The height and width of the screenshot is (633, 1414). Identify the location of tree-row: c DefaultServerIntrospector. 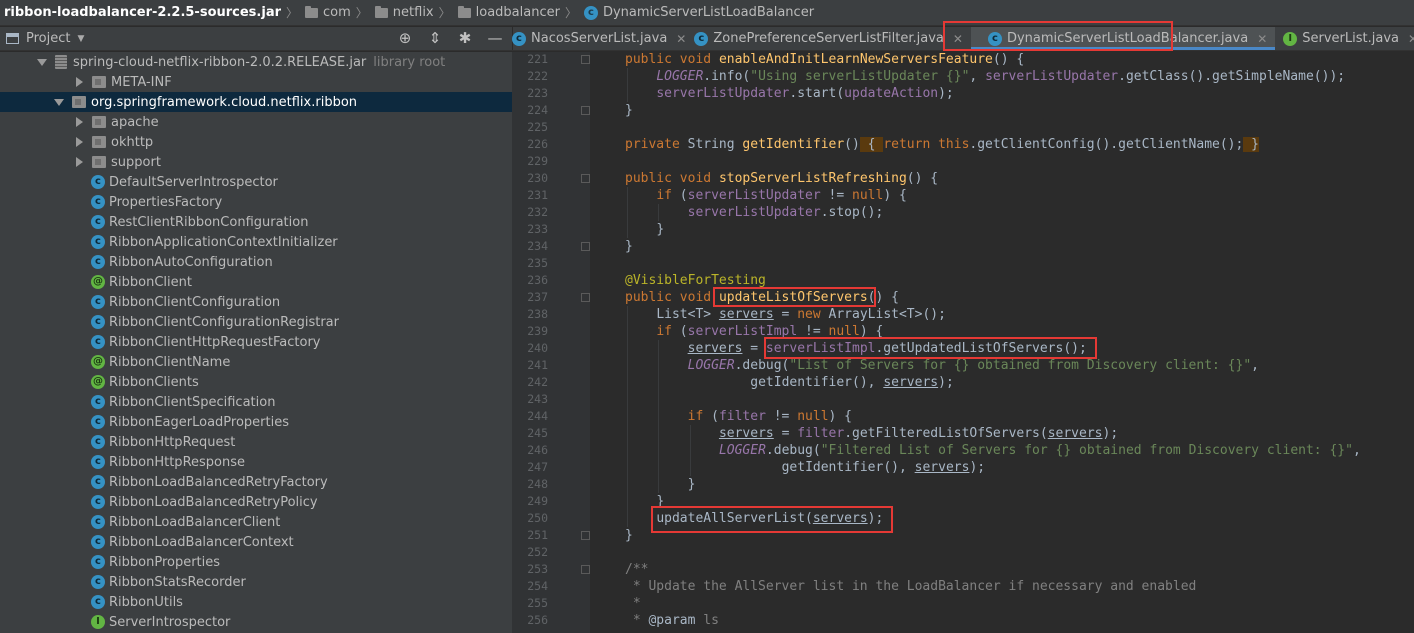
(256, 182).